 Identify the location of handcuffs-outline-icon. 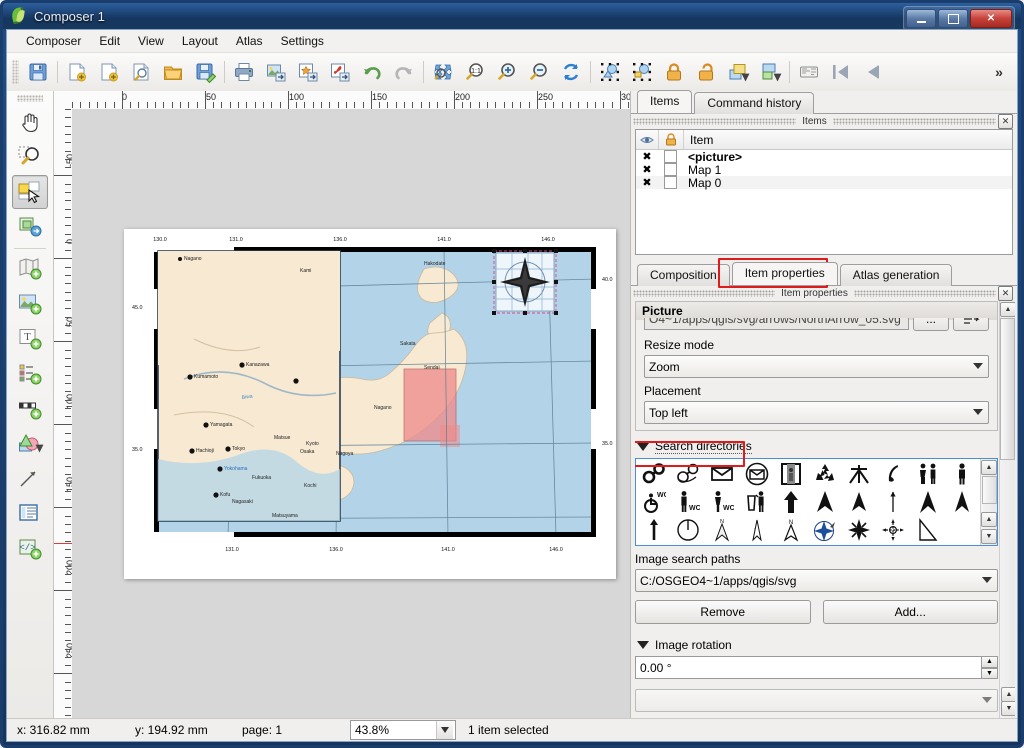
(688, 474).